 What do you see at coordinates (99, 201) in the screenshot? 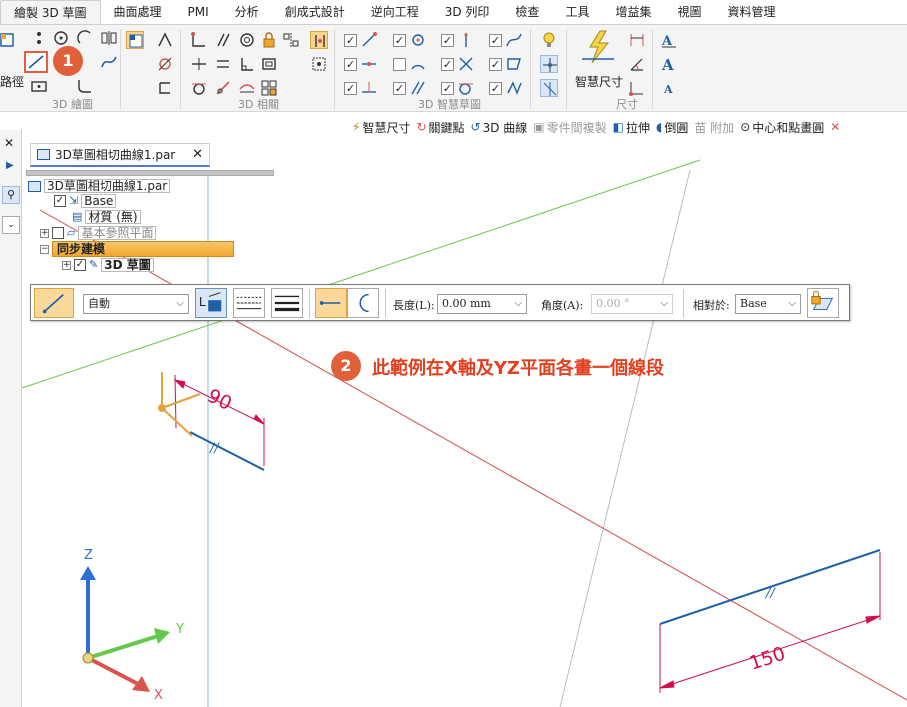
I see `tree-base-label: Base` at bounding box center [99, 201].